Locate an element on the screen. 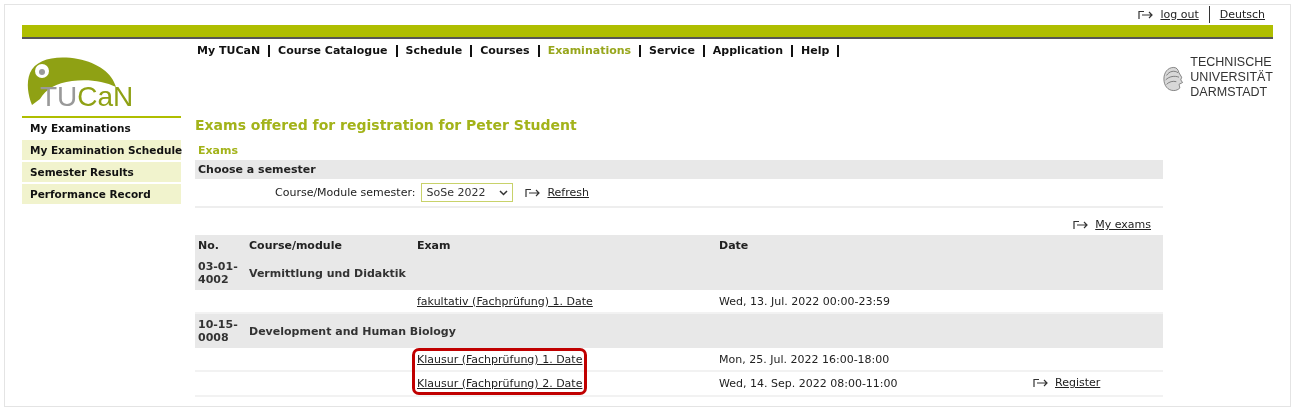 The width and height of the screenshot is (1295, 413). semester-dropdown: SoSe 2022 is located at coordinates (467, 192).